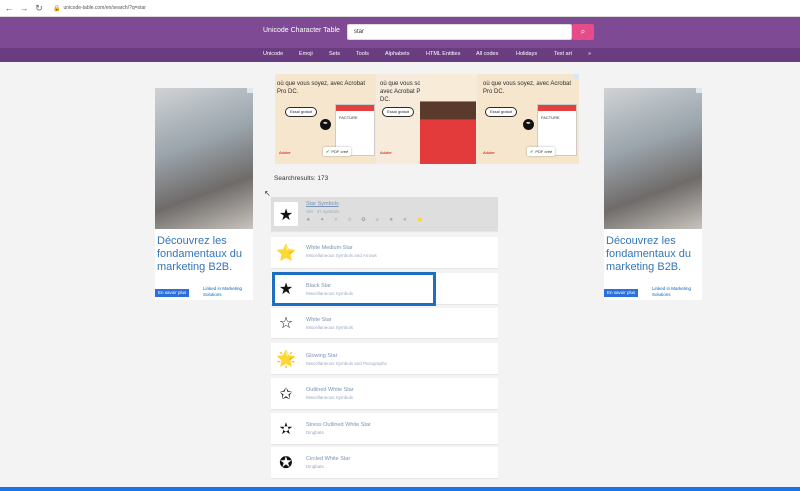 The height and width of the screenshot is (491, 800). Describe the element at coordinates (306, 54) in the screenshot. I see `menu-item-emoji: Emoji` at that location.